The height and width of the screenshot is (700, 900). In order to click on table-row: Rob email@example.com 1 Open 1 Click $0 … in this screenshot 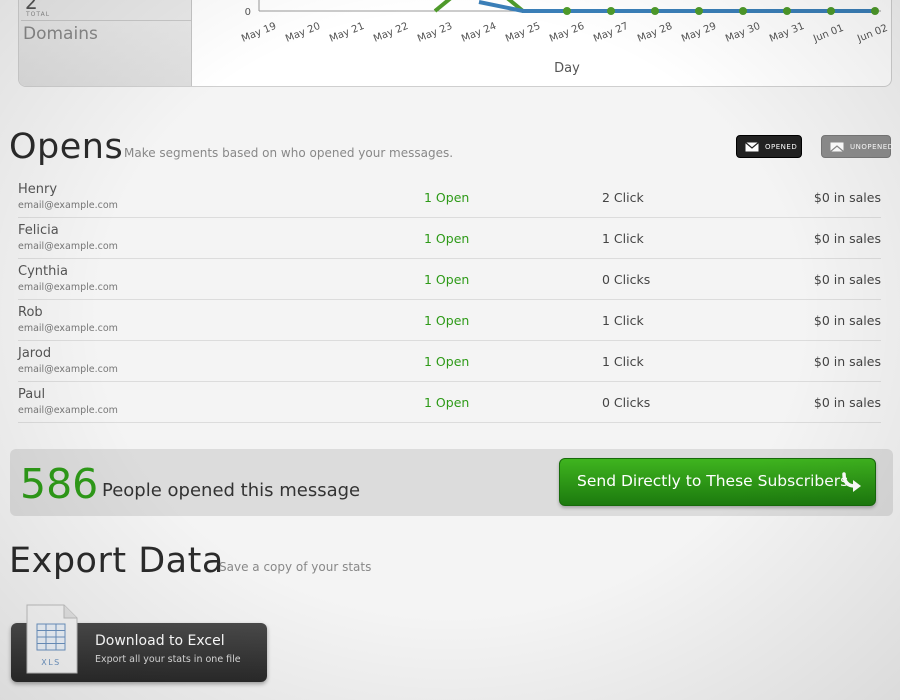, I will do `click(449, 320)`.